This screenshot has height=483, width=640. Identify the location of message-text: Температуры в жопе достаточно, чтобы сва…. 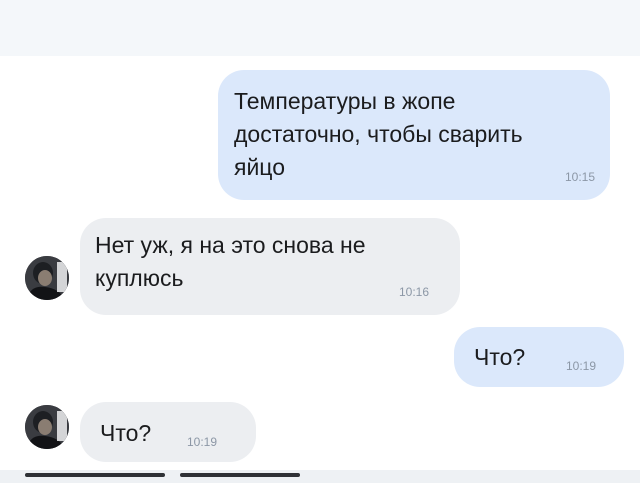
(378, 134).